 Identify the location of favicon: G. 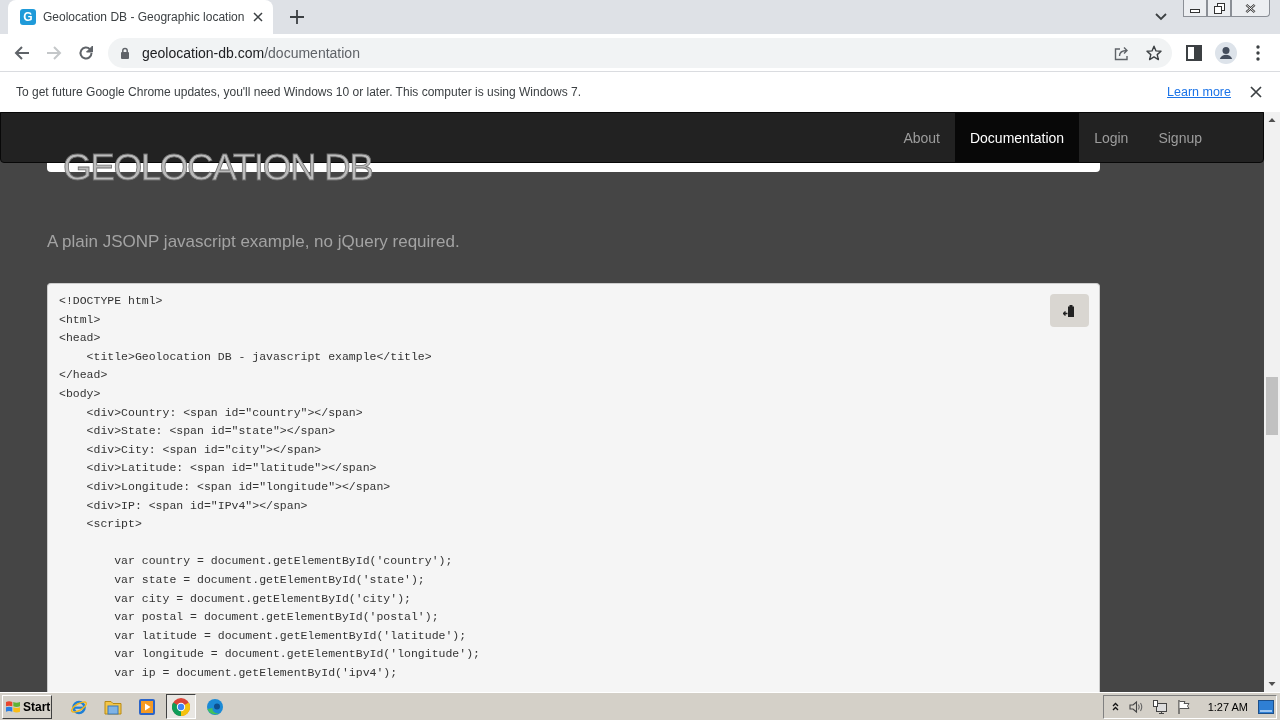
(28, 17).